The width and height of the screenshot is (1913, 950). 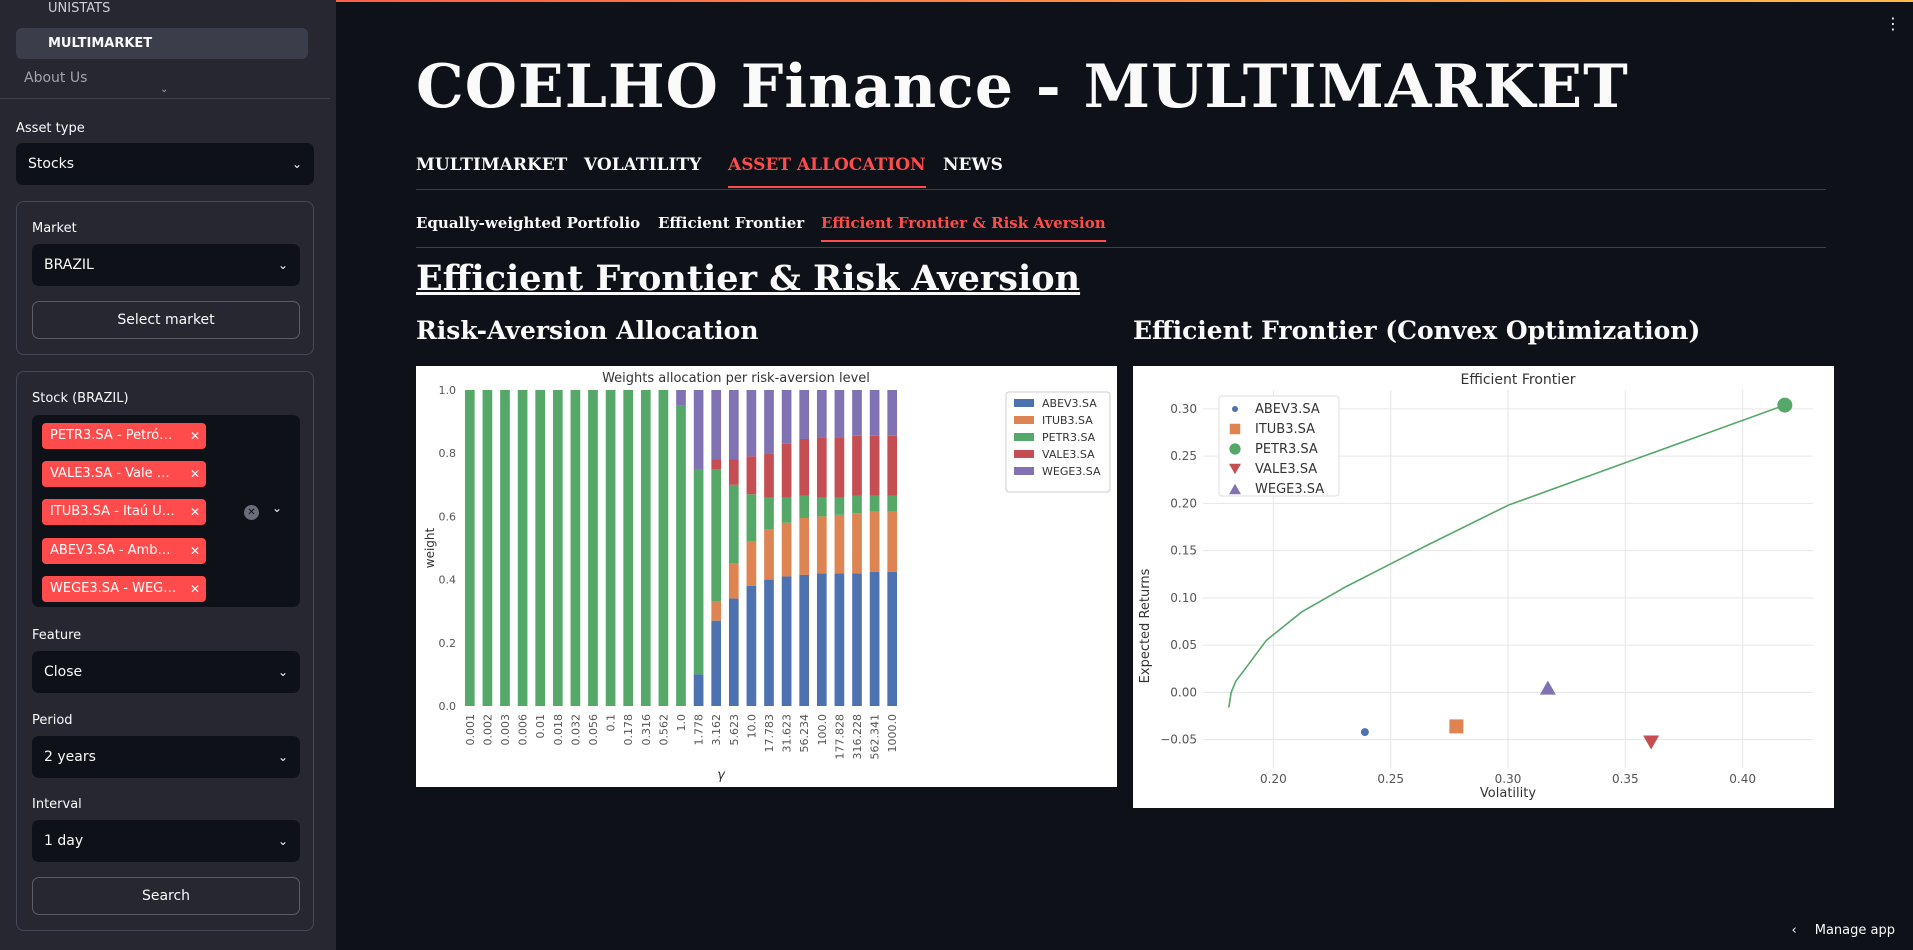 What do you see at coordinates (55, 78) in the screenshot?
I see `nav-about-us: About Us` at bounding box center [55, 78].